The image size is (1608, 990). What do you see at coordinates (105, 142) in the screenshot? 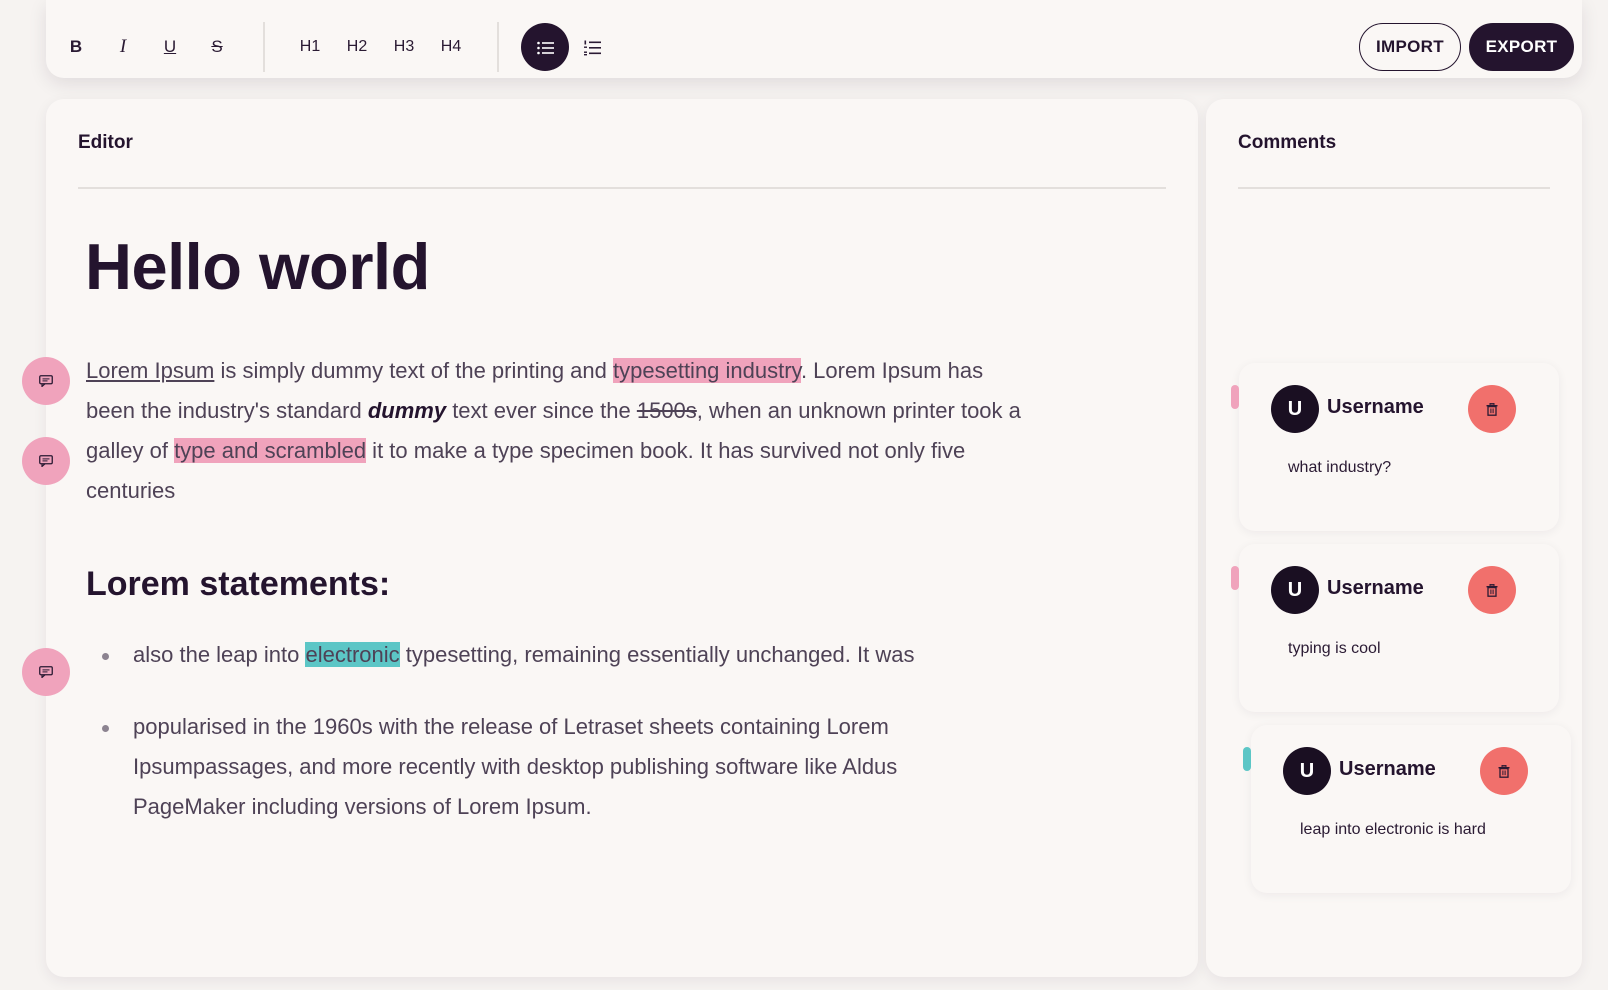
I see `editor-title: Editor` at bounding box center [105, 142].